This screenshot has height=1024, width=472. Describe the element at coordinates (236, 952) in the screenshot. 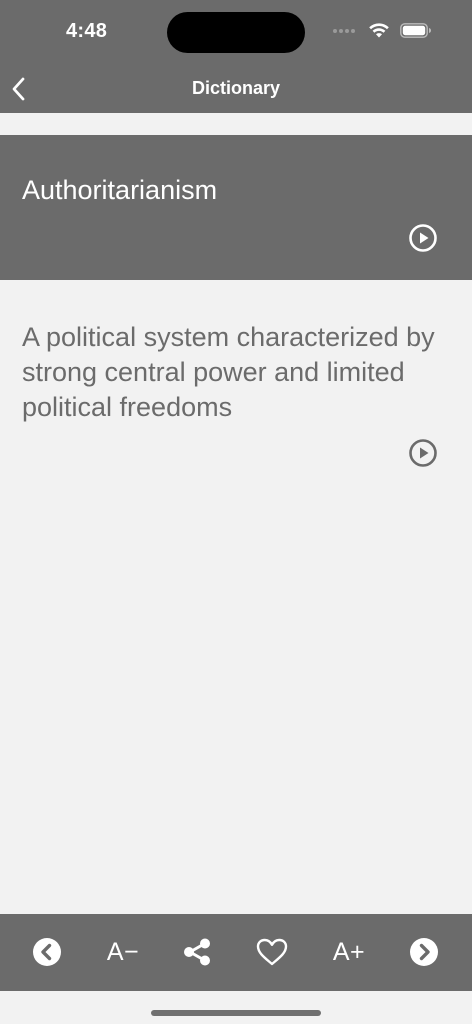

I see `bottom-toolbar: A− A+` at that location.